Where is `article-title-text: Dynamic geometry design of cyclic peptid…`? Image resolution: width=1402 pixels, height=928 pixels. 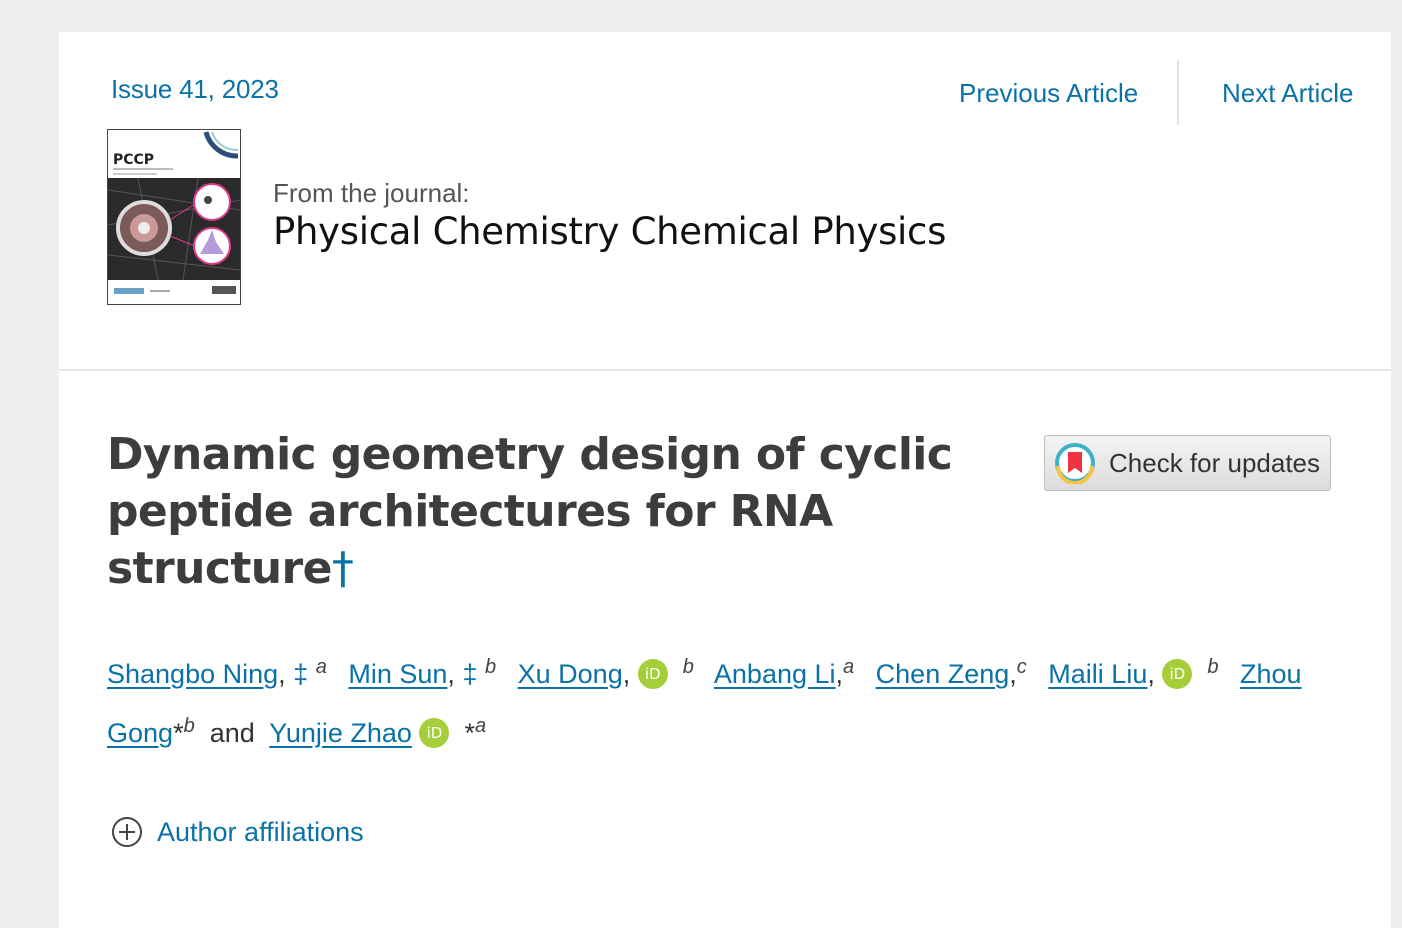 article-title-text: Dynamic geometry design of cyclic peptid… is located at coordinates (530, 511).